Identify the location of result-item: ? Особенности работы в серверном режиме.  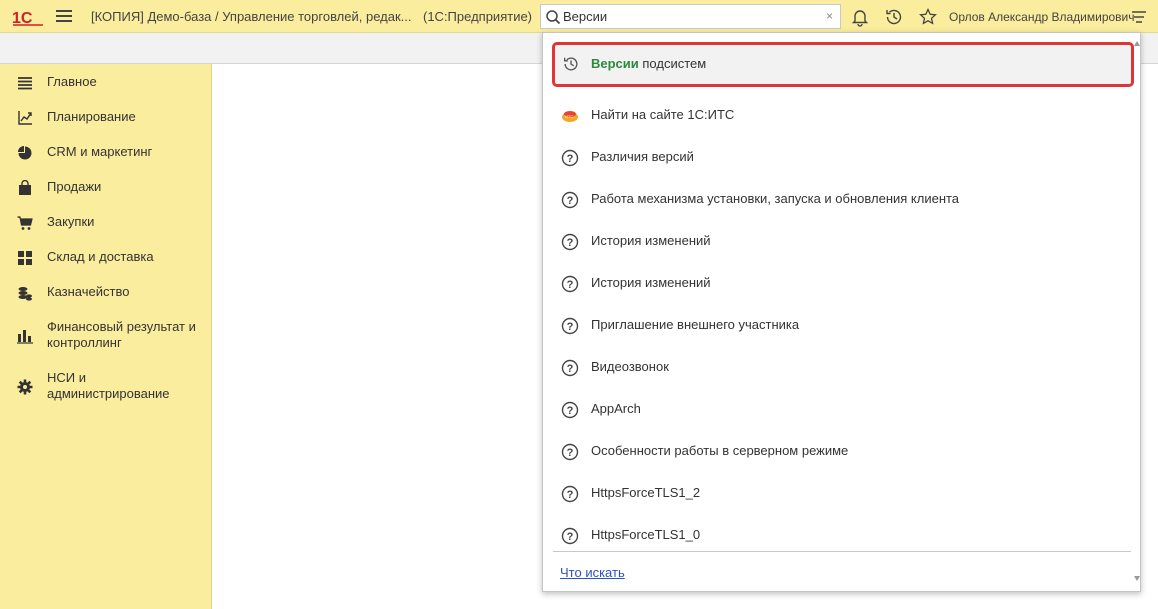
(841, 451).